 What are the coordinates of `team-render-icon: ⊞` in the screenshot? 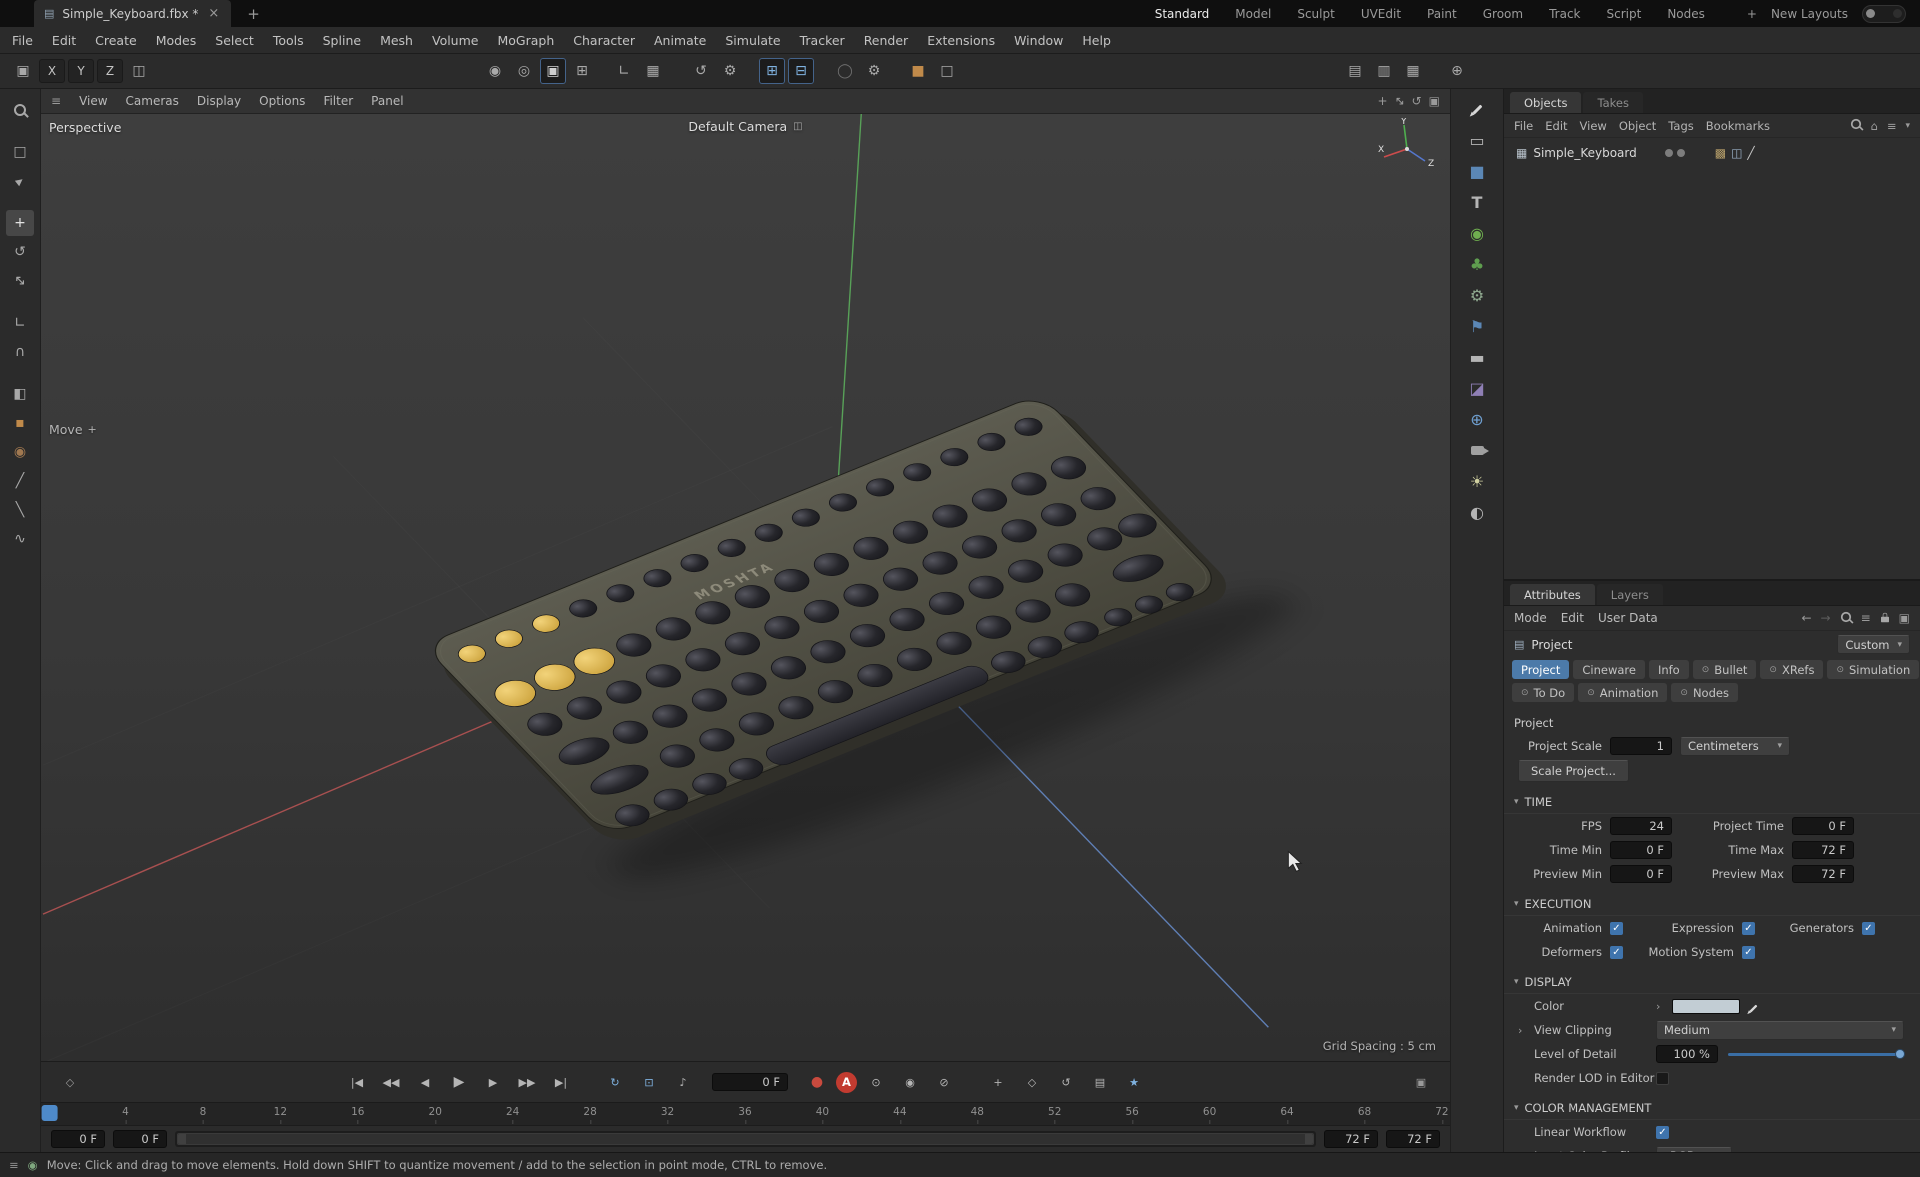 It's located at (582, 71).